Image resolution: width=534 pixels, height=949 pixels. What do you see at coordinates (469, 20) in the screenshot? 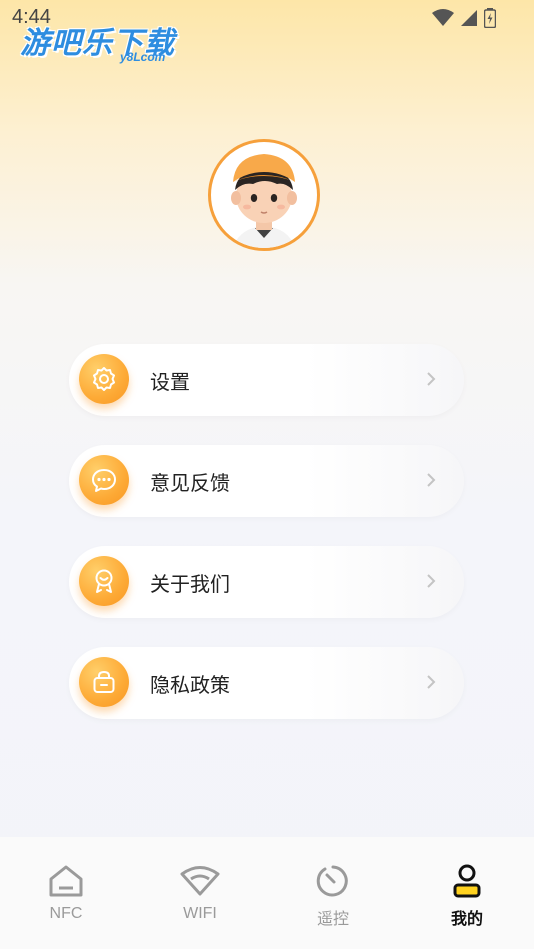
I see `signal-icon` at bounding box center [469, 20].